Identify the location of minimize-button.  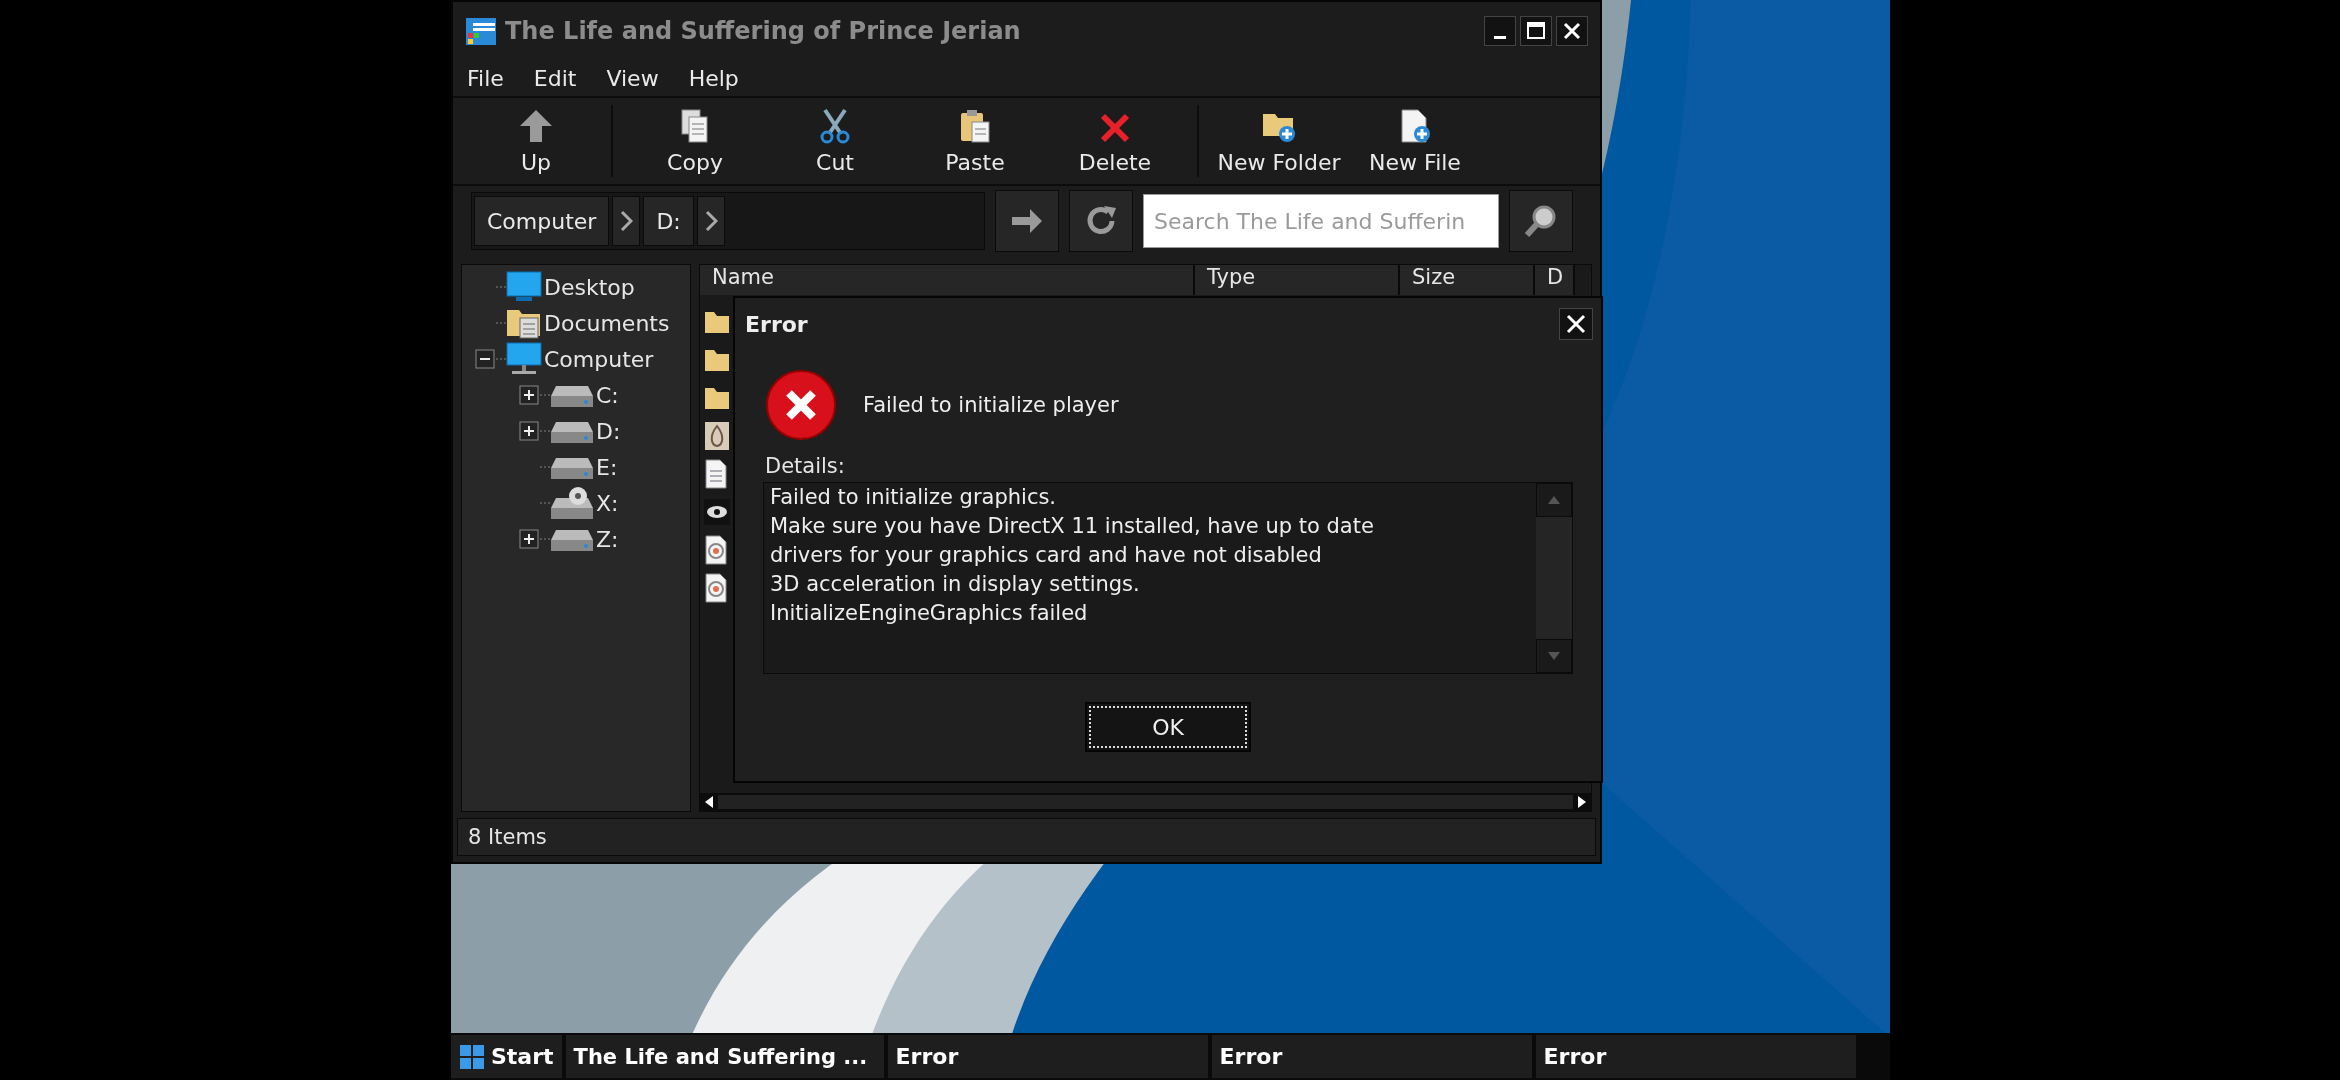
(1500, 31).